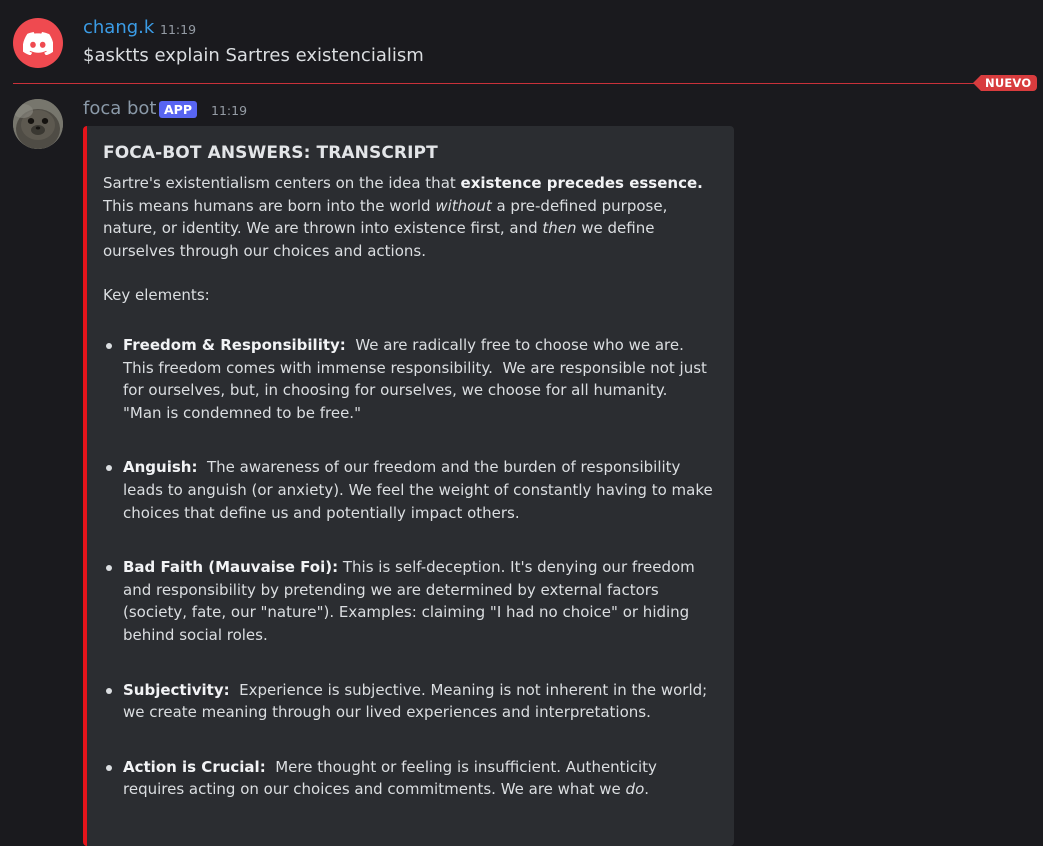 The width and height of the screenshot is (1043, 846). What do you see at coordinates (118, 28) in the screenshot?
I see `username: chang.k` at bounding box center [118, 28].